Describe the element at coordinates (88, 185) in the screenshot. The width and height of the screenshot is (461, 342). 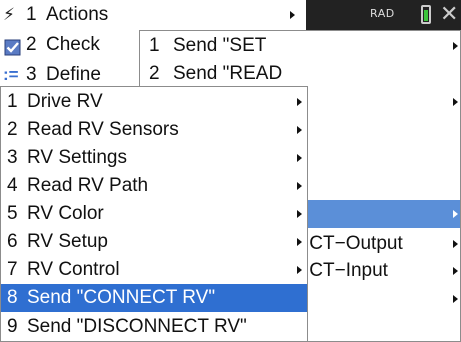
I see `menu-item-label: Read RV Path` at that location.